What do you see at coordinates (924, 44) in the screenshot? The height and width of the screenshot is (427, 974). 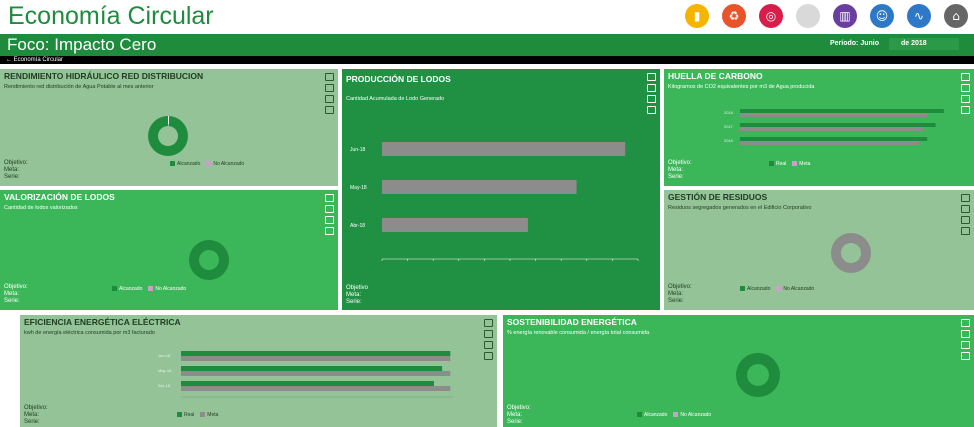 I see `year-selector: de 2018` at bounding box center [924, 44].